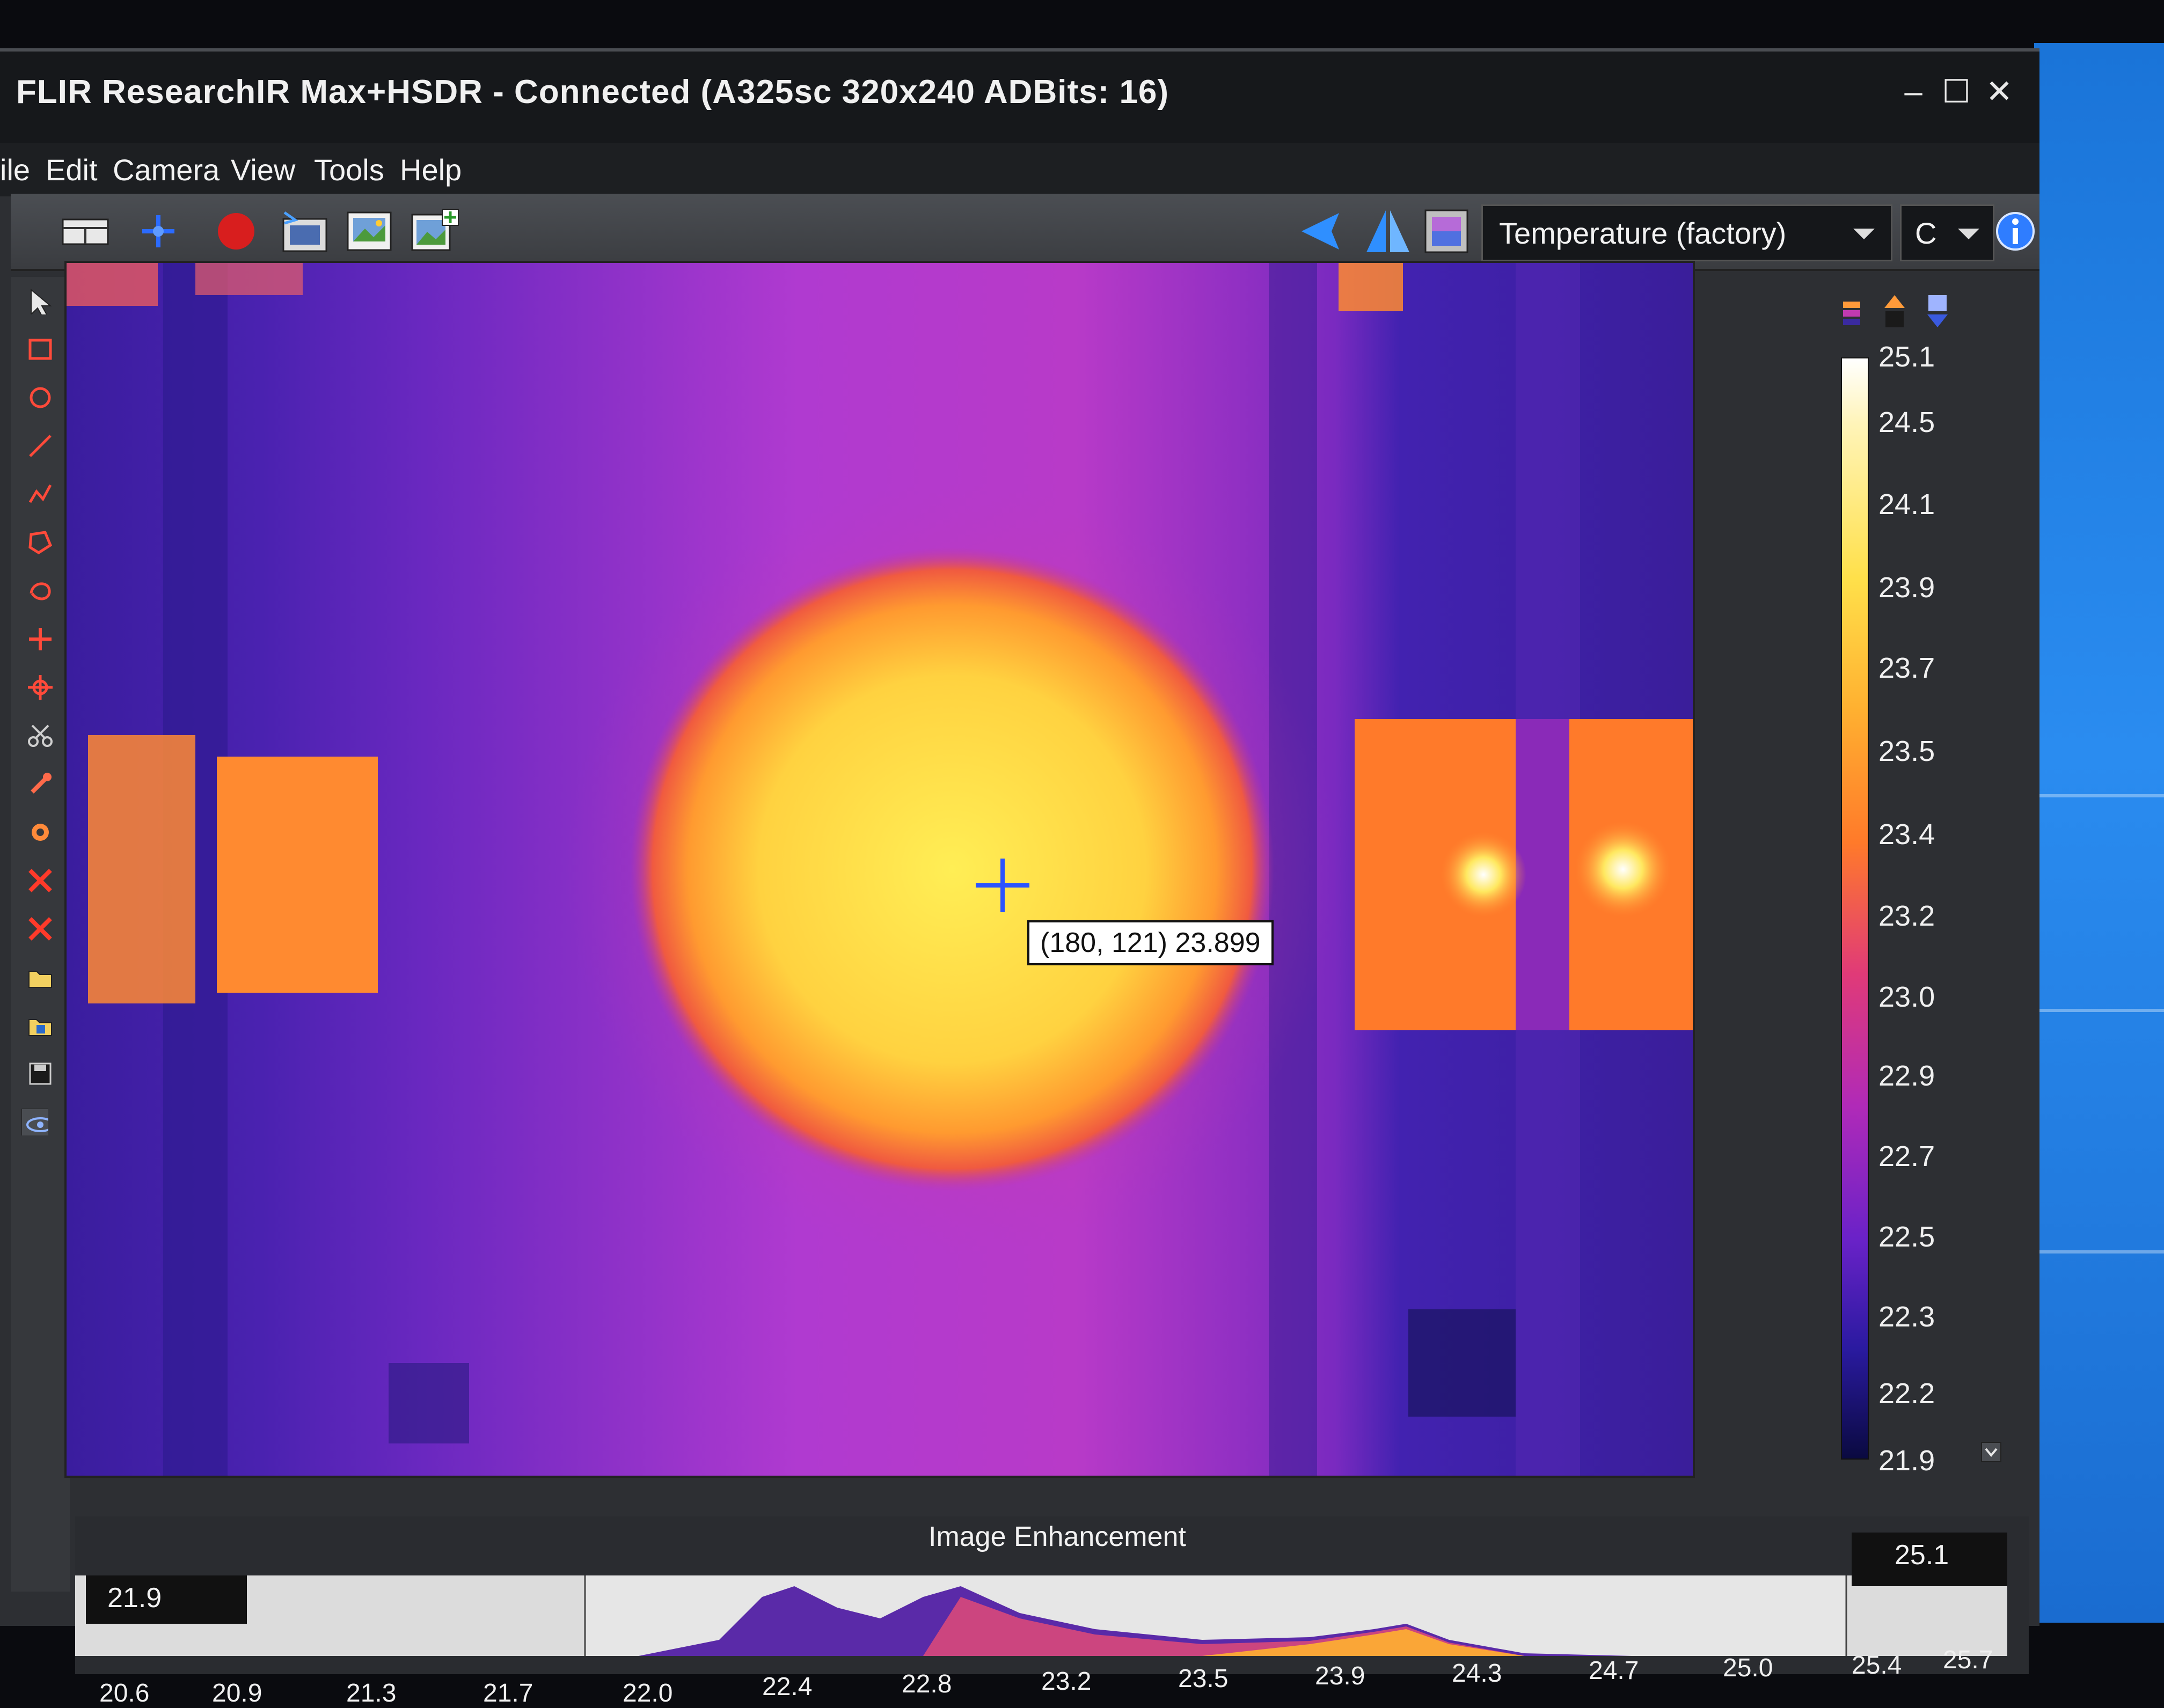  I want to click on cursor-readout: (180, 121) 23.899, so click(1150, 942).